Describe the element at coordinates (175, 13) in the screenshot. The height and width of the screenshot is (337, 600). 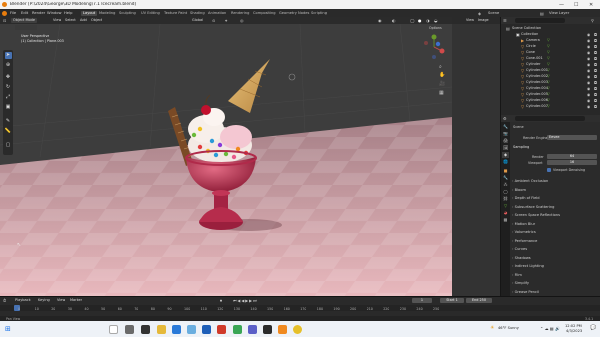
I see `tab-texture-paint: Texture Paint` at that location.